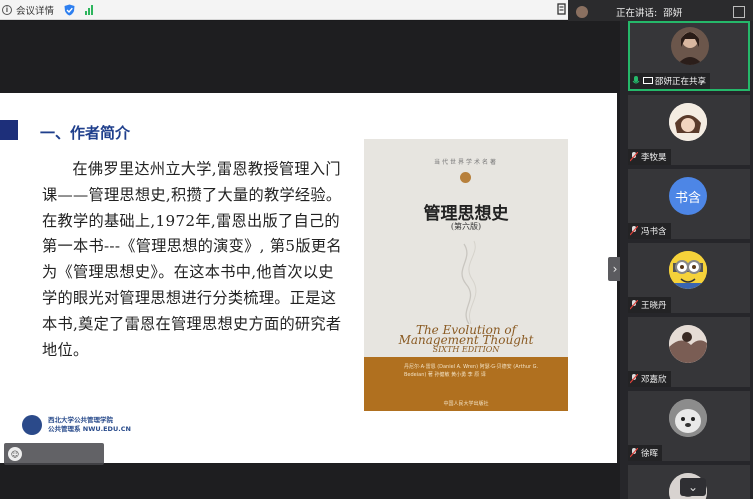 Image resolution: width=753 pixels, height=499 pixels. I want to click on participant-name-bar: 邵妍正在共享, so click(670, 81).